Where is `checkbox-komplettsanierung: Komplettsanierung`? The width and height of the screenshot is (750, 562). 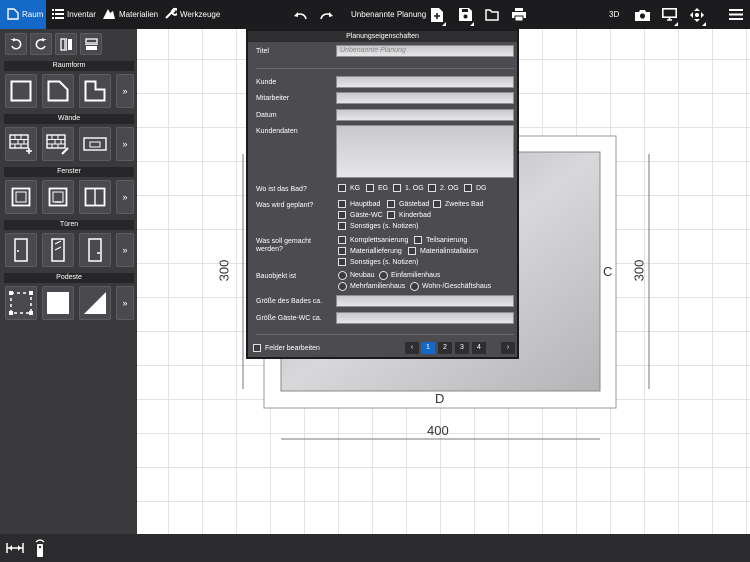 checkbox-komplettsanierung: Komplettsanierung is located at coordinates (373, 240).